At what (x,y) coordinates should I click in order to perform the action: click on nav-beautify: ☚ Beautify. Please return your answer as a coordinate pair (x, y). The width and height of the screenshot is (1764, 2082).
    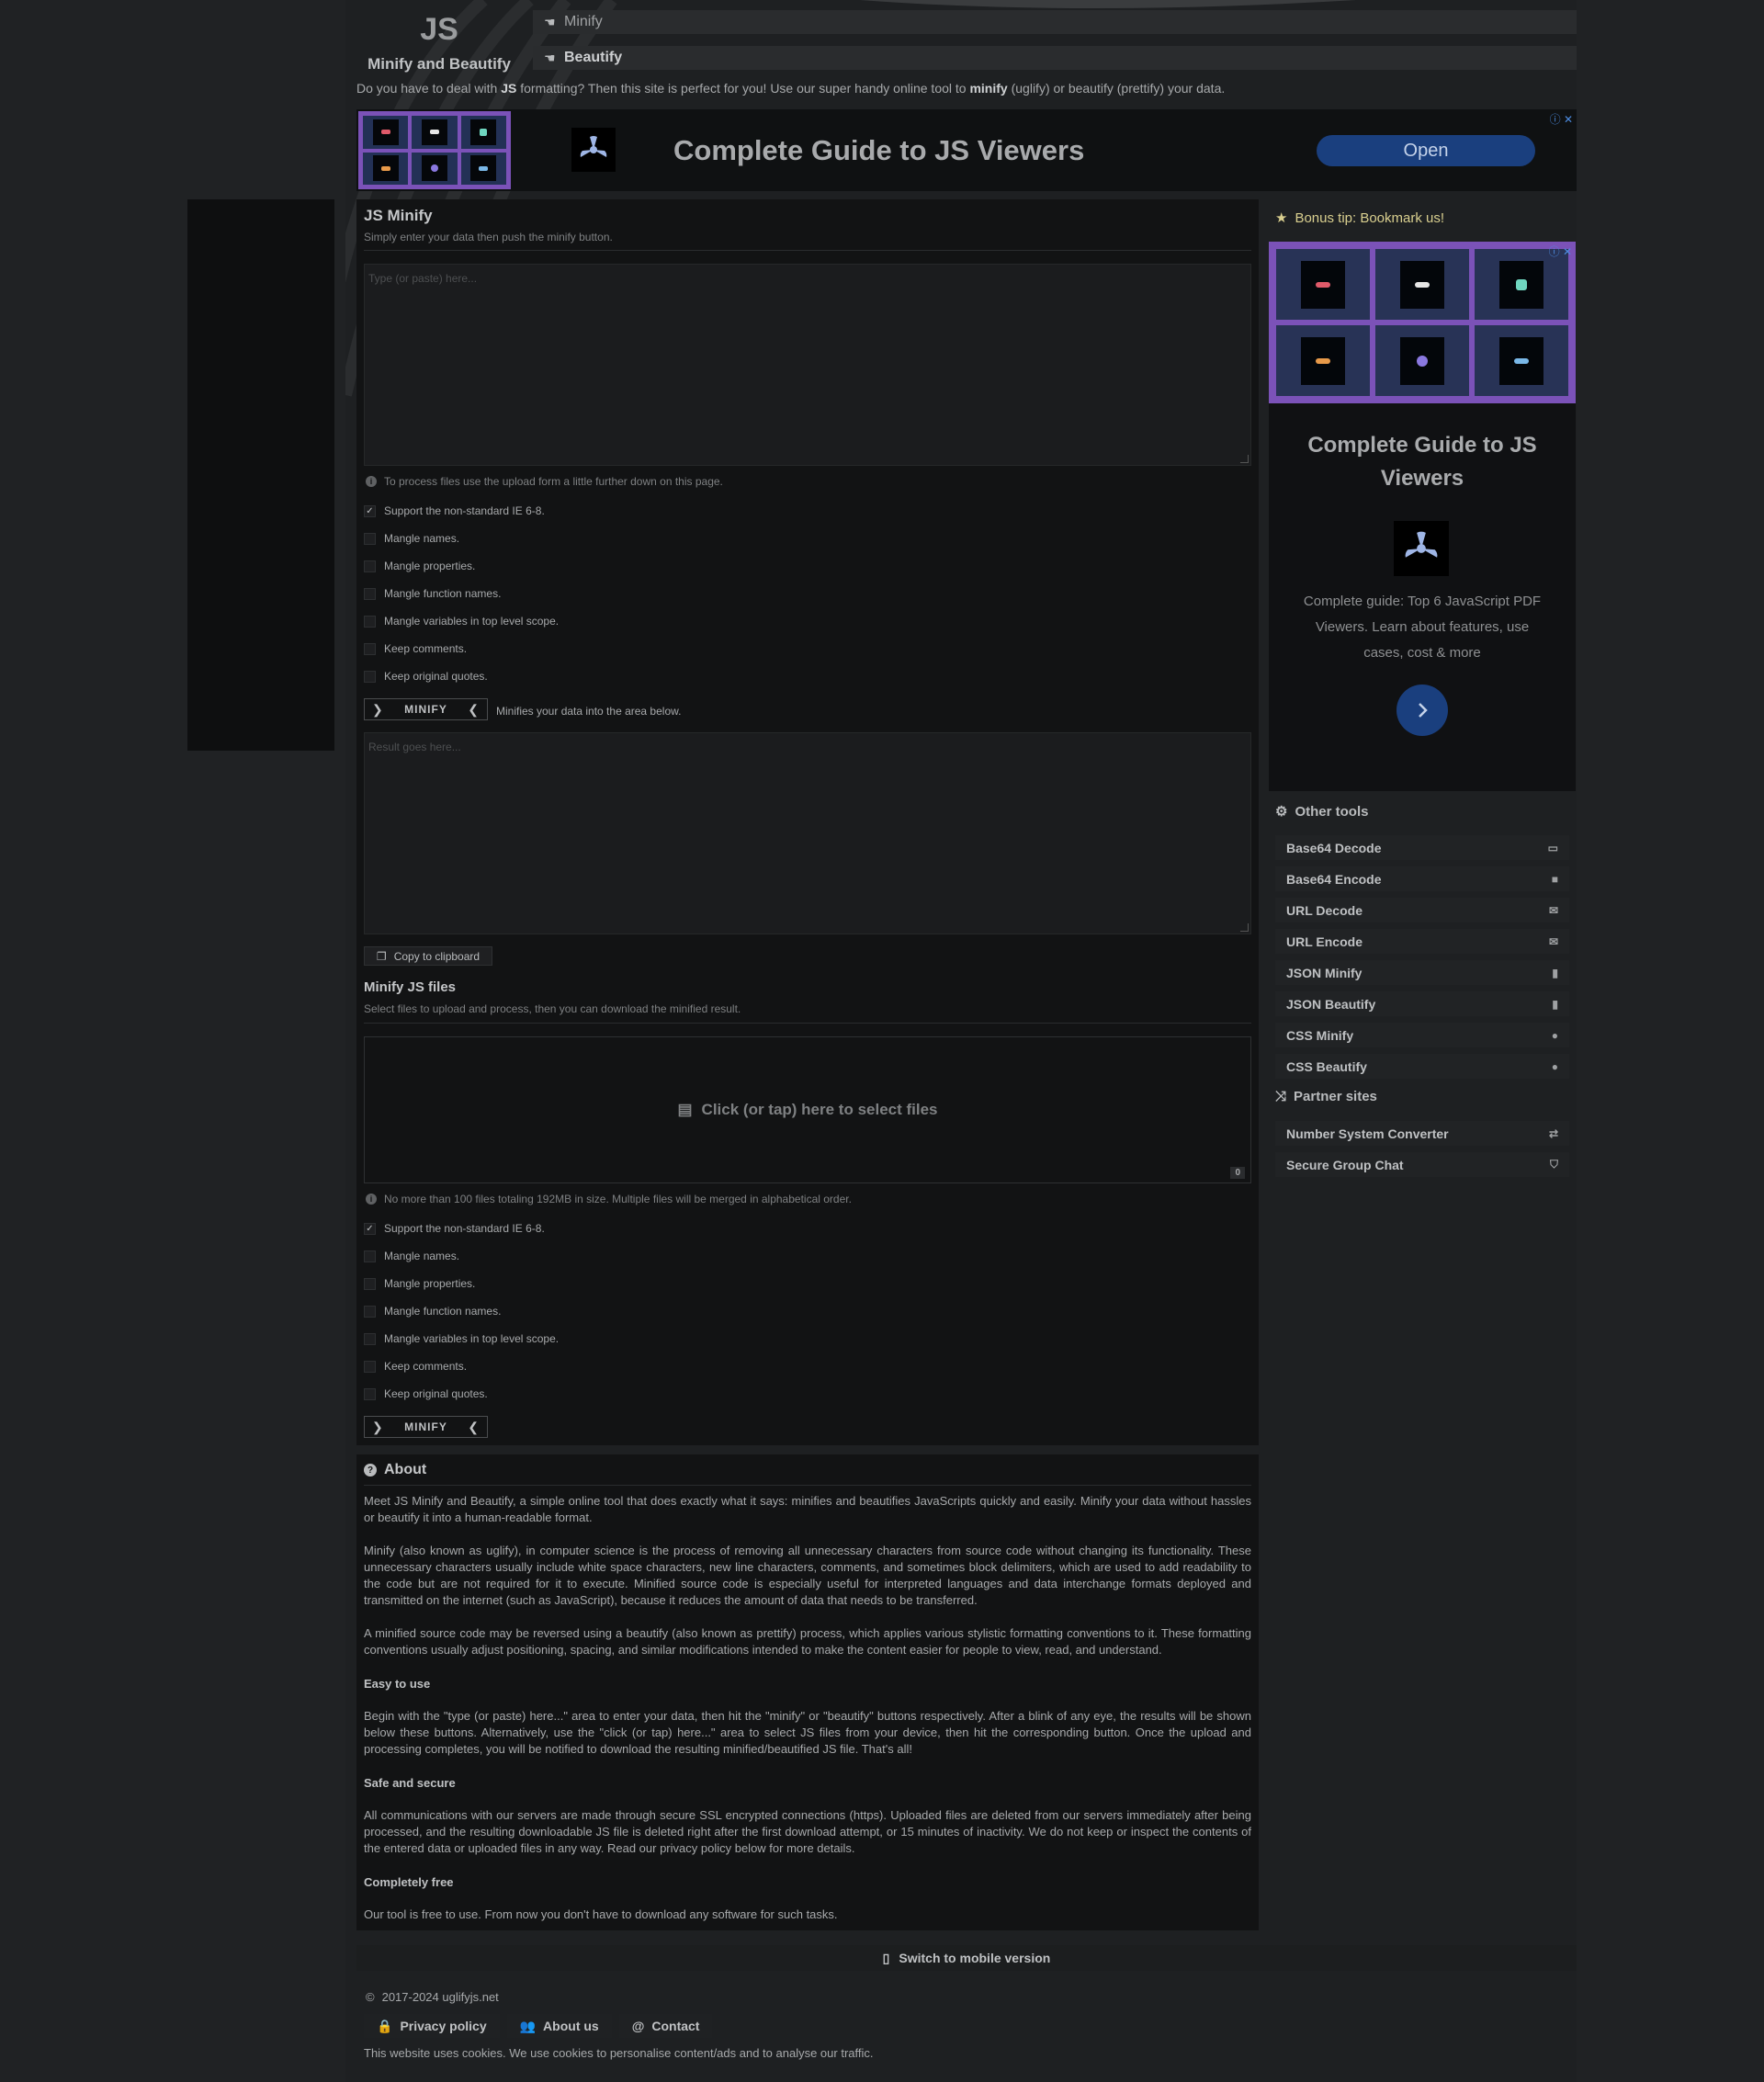
    Looking at the image, I should click on (1055, 58).